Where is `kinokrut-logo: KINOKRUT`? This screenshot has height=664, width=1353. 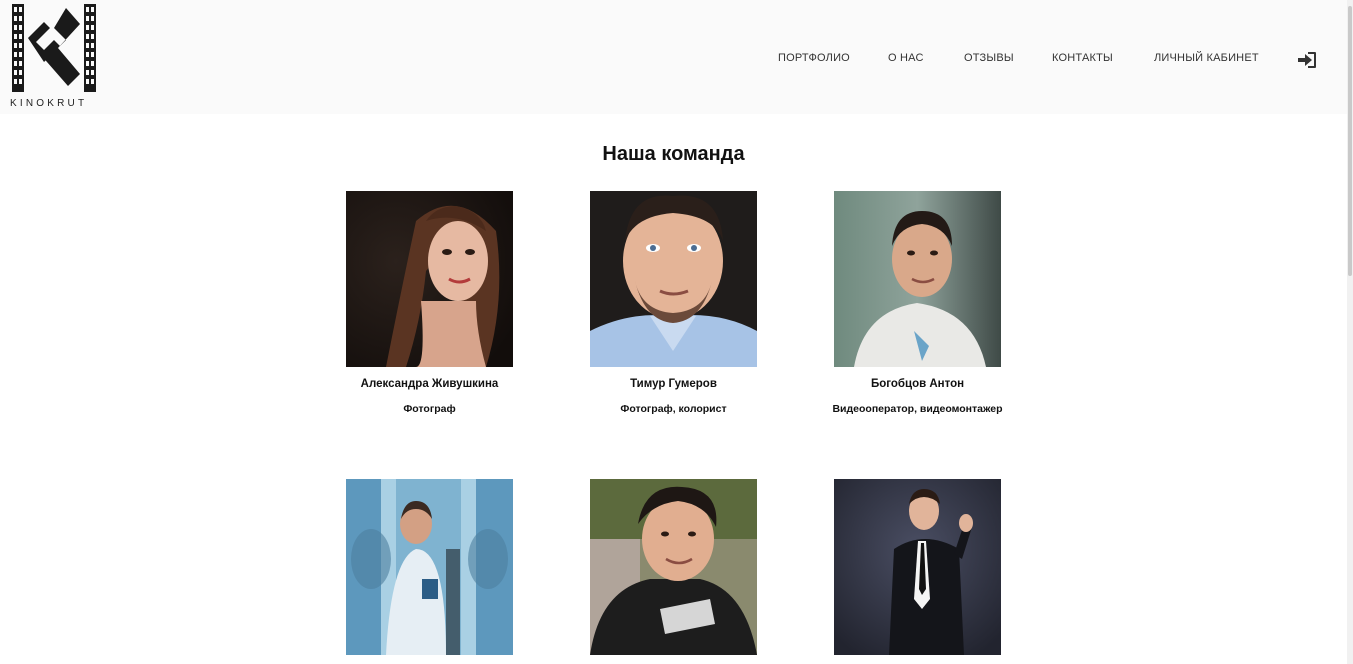
kinokrut-logo: KINOKRUT is located at coordinates (55, 57).